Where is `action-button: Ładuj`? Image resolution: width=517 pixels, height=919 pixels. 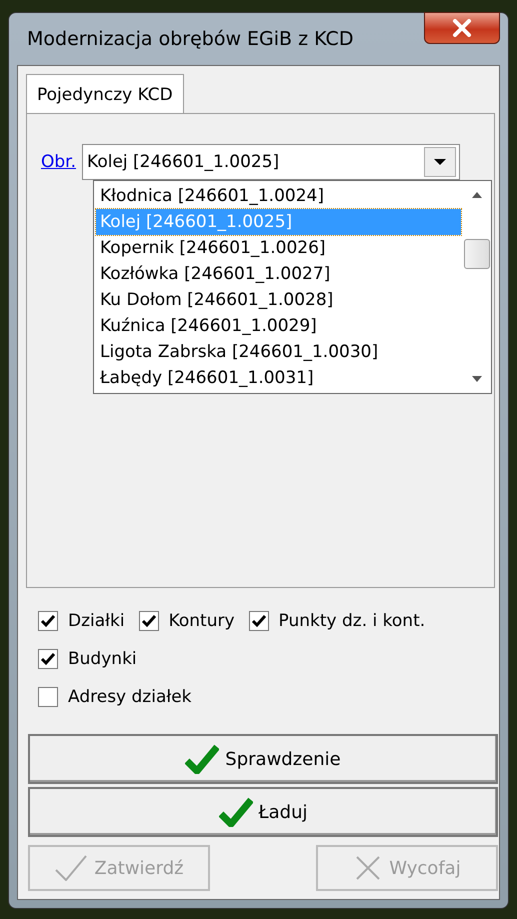 action-button: Ładuj is located at coordinates (263, 812).